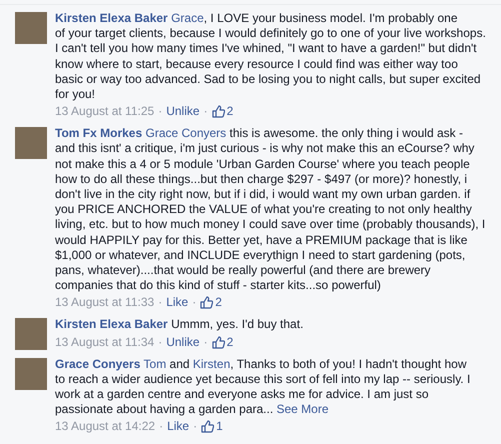 Image resolution: width=501 pixels, height=444 pixels. What do you see at coordinates (179, 325) in the screenshot?
I see `comment-text: Kirsten Elexa Baker Ummm, yes. I'd buy that.` at bounding box center [179, 325].